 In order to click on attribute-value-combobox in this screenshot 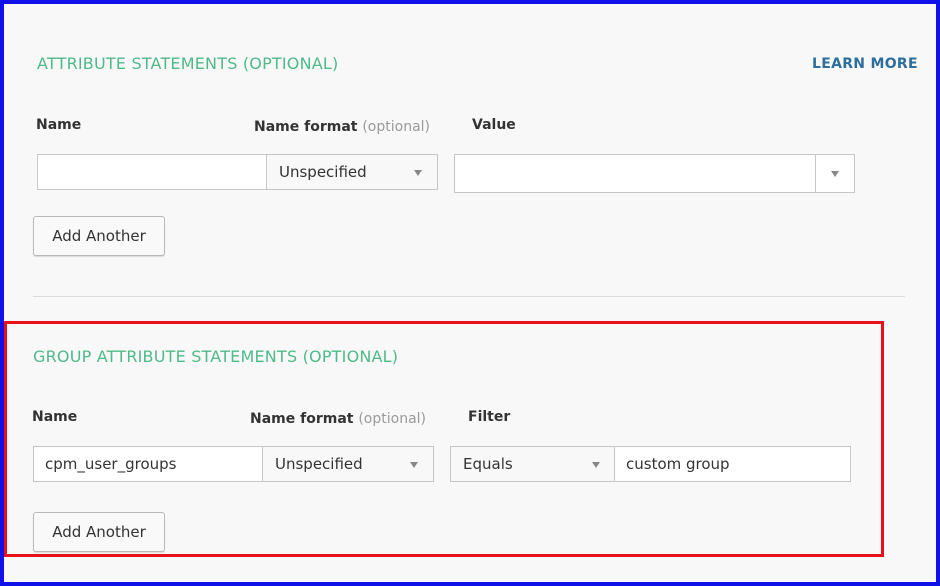, I will do `click(654, 173)`.